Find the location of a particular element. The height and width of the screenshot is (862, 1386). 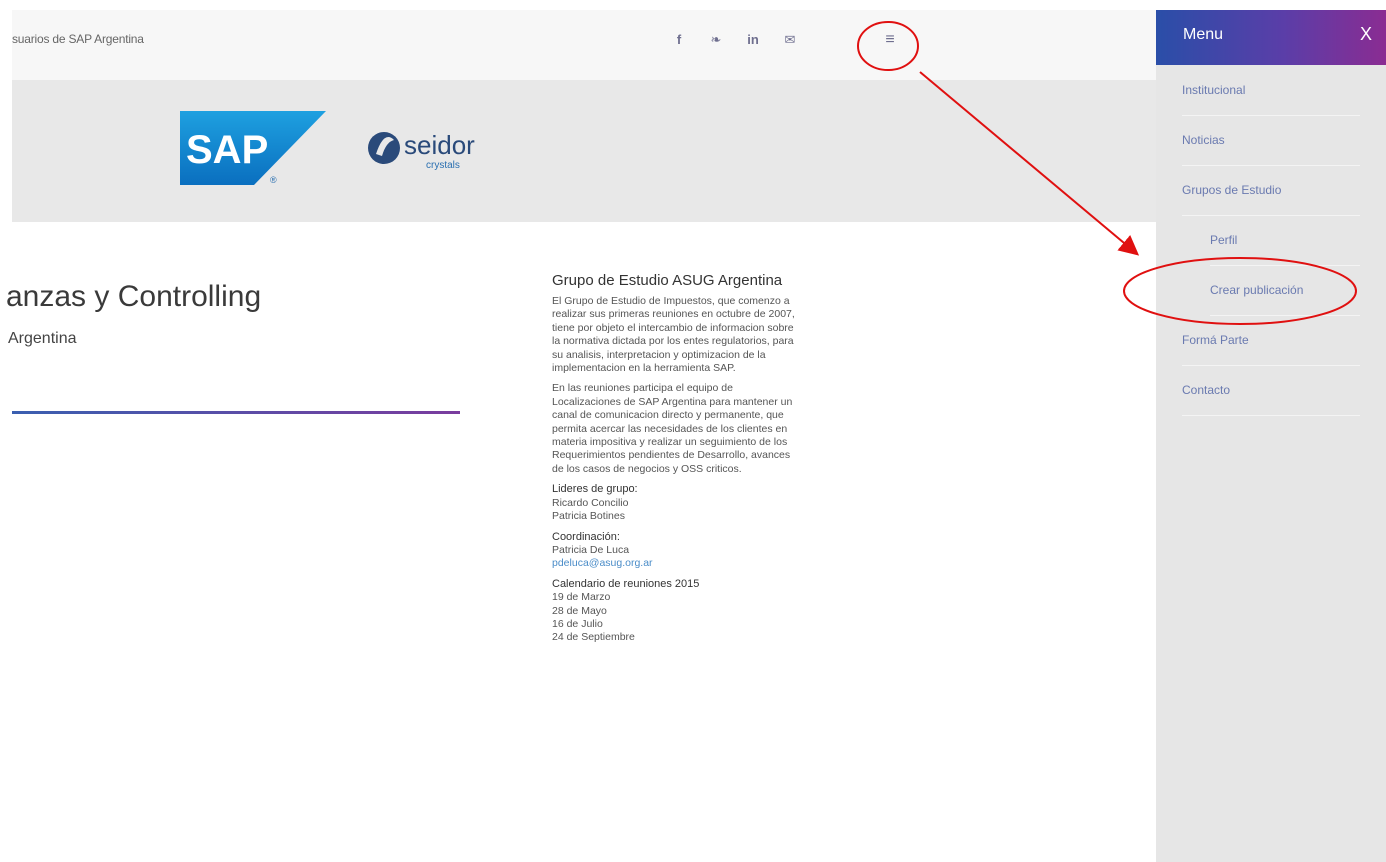

menu-item-contacto: Contacto is located at coordinates (1271, 390).